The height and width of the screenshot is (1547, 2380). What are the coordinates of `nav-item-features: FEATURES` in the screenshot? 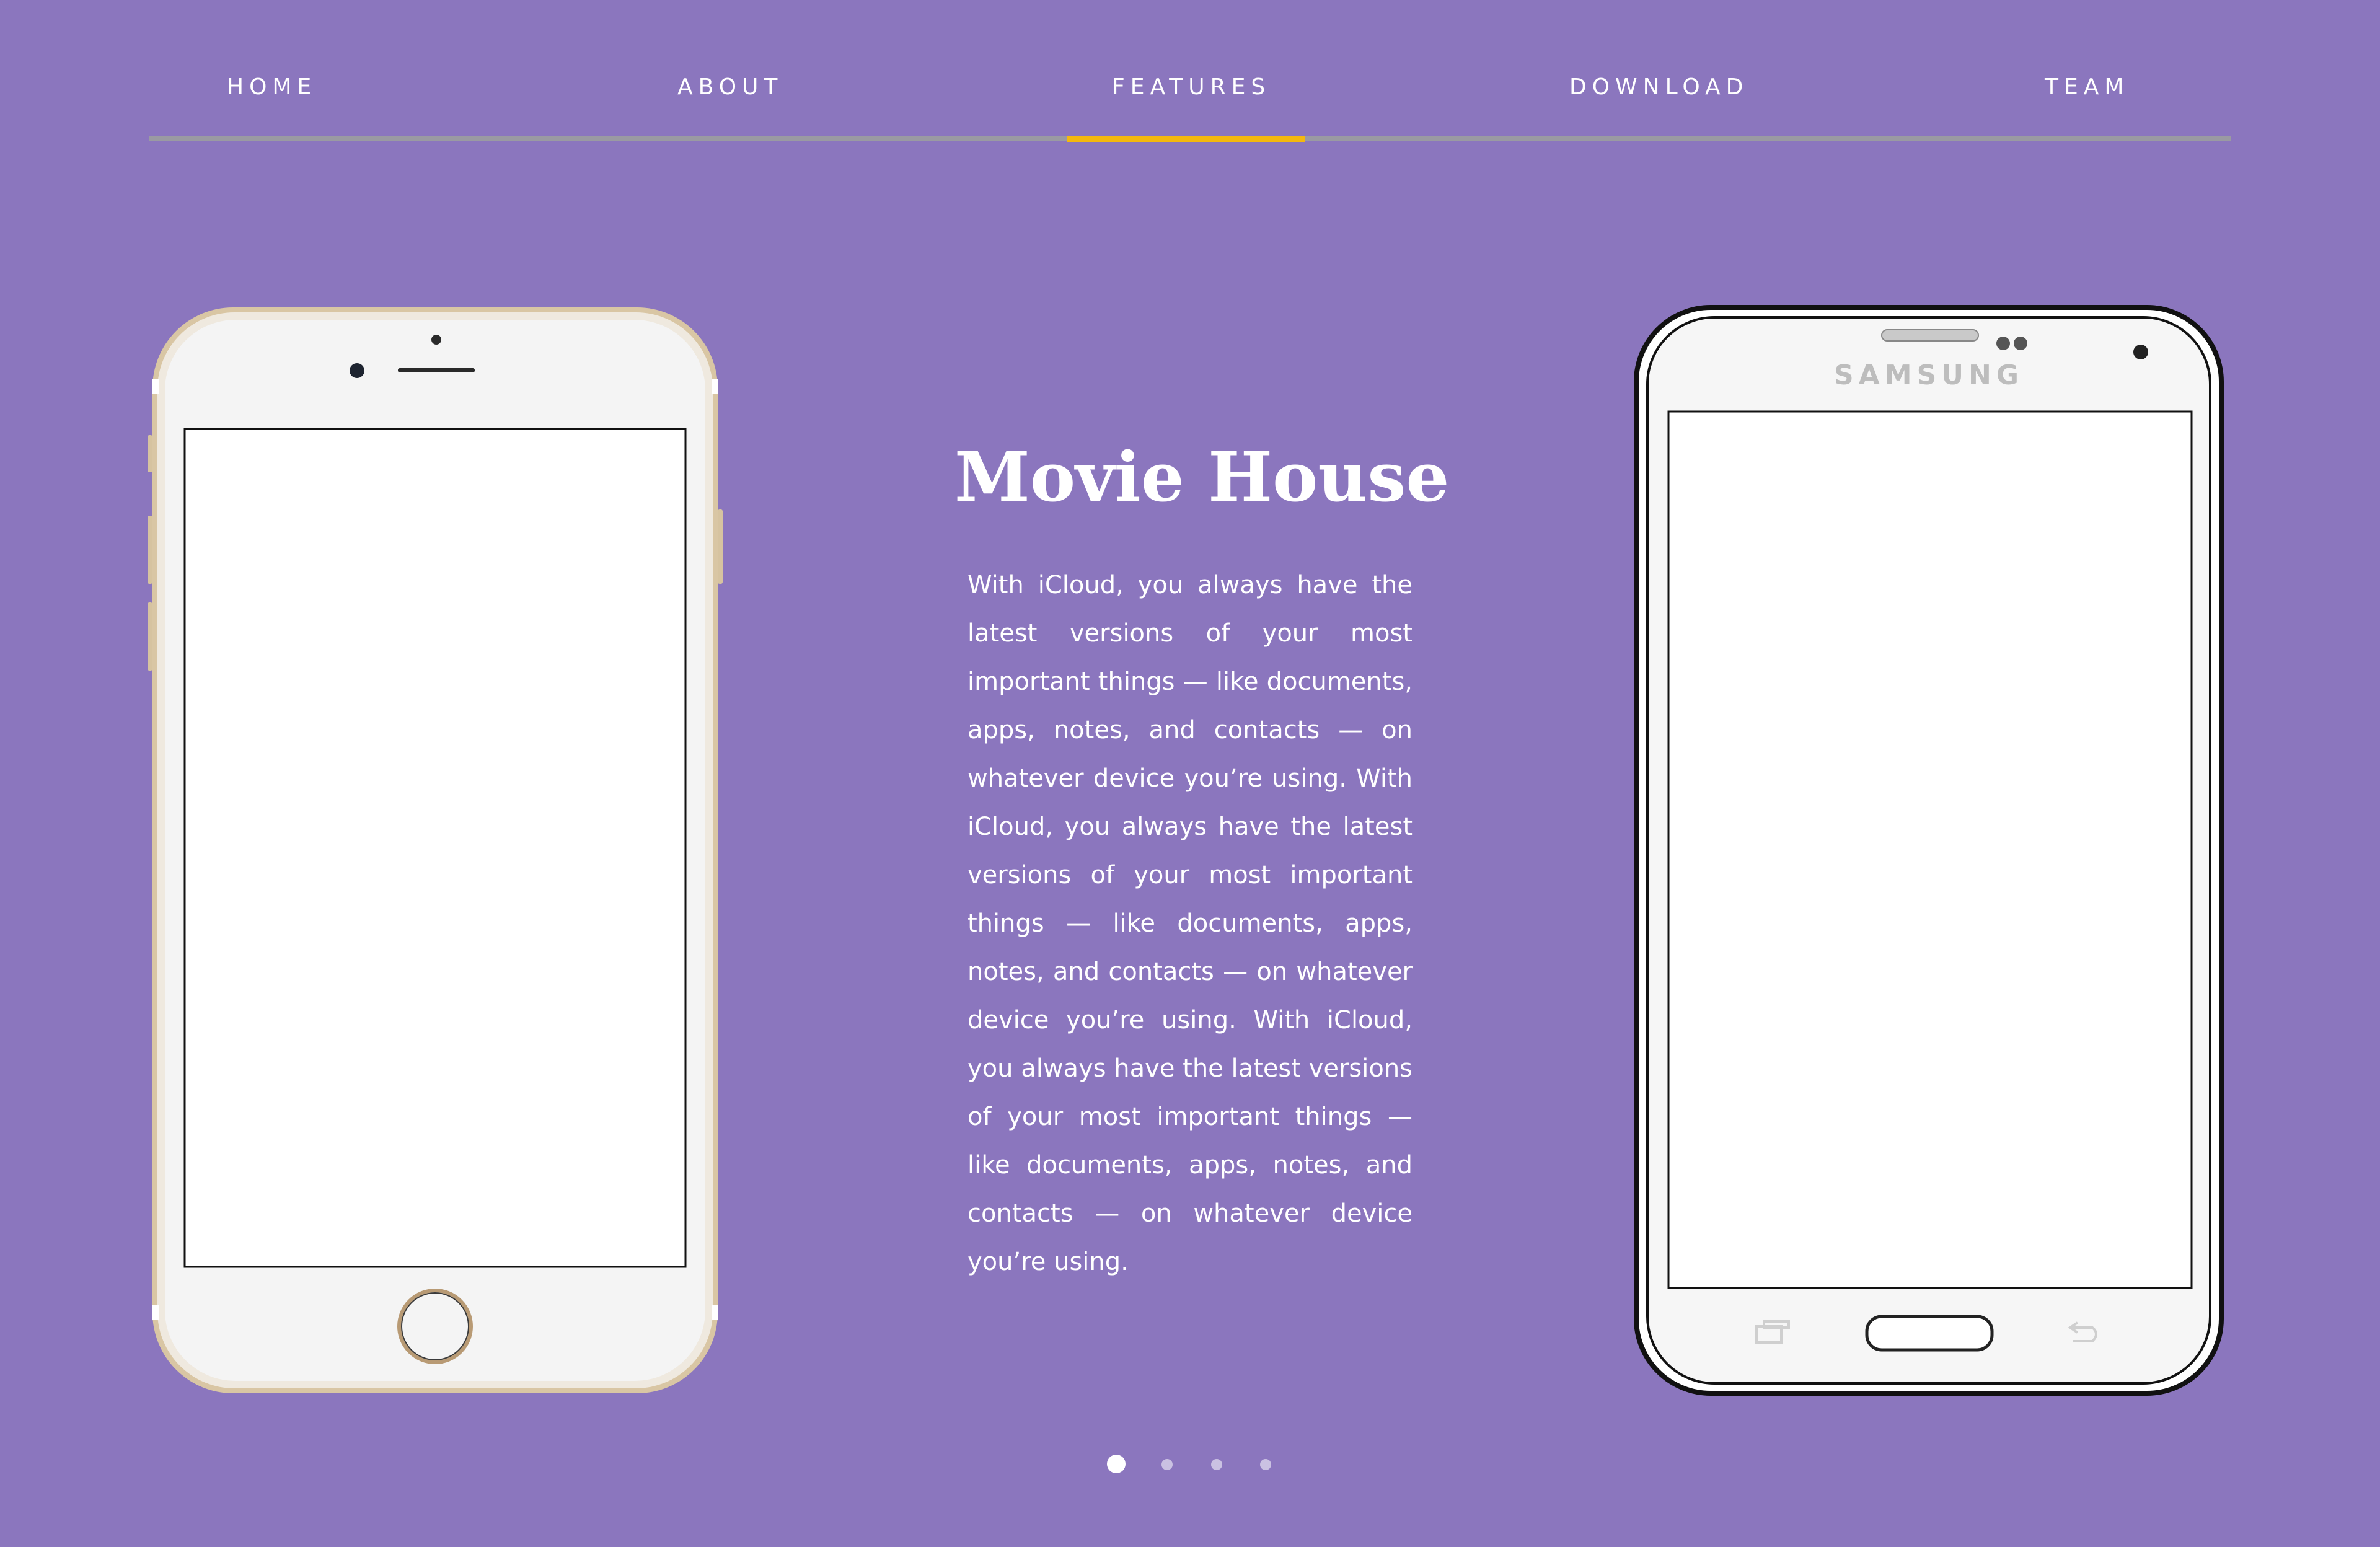 It's located at (1191, 87).